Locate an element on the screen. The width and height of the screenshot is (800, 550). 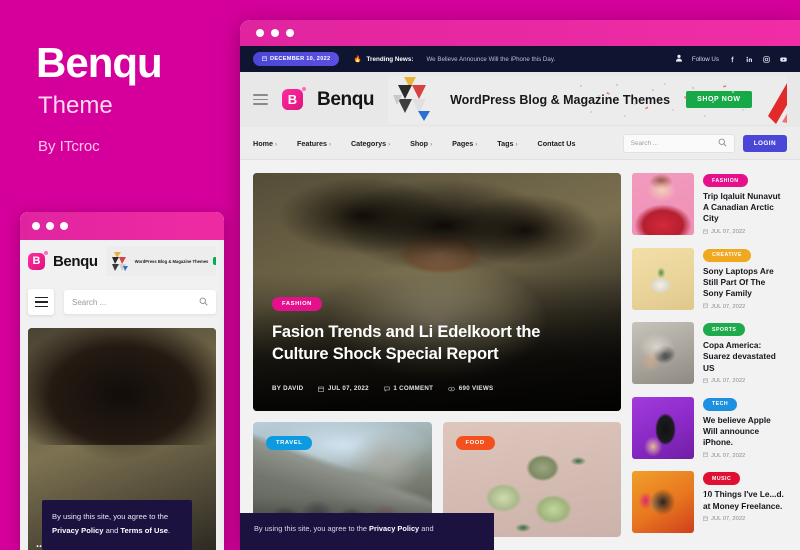
trending-label: Trending News: is located at coordinates (390, 59).